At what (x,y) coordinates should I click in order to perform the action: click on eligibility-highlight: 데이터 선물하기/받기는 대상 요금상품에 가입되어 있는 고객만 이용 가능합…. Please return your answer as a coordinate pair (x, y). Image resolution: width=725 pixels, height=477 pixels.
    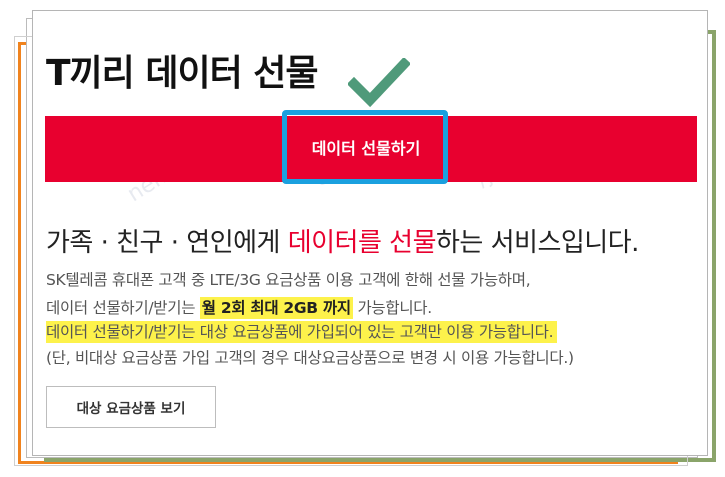
    Looking at the image, I should click on (302, 332).